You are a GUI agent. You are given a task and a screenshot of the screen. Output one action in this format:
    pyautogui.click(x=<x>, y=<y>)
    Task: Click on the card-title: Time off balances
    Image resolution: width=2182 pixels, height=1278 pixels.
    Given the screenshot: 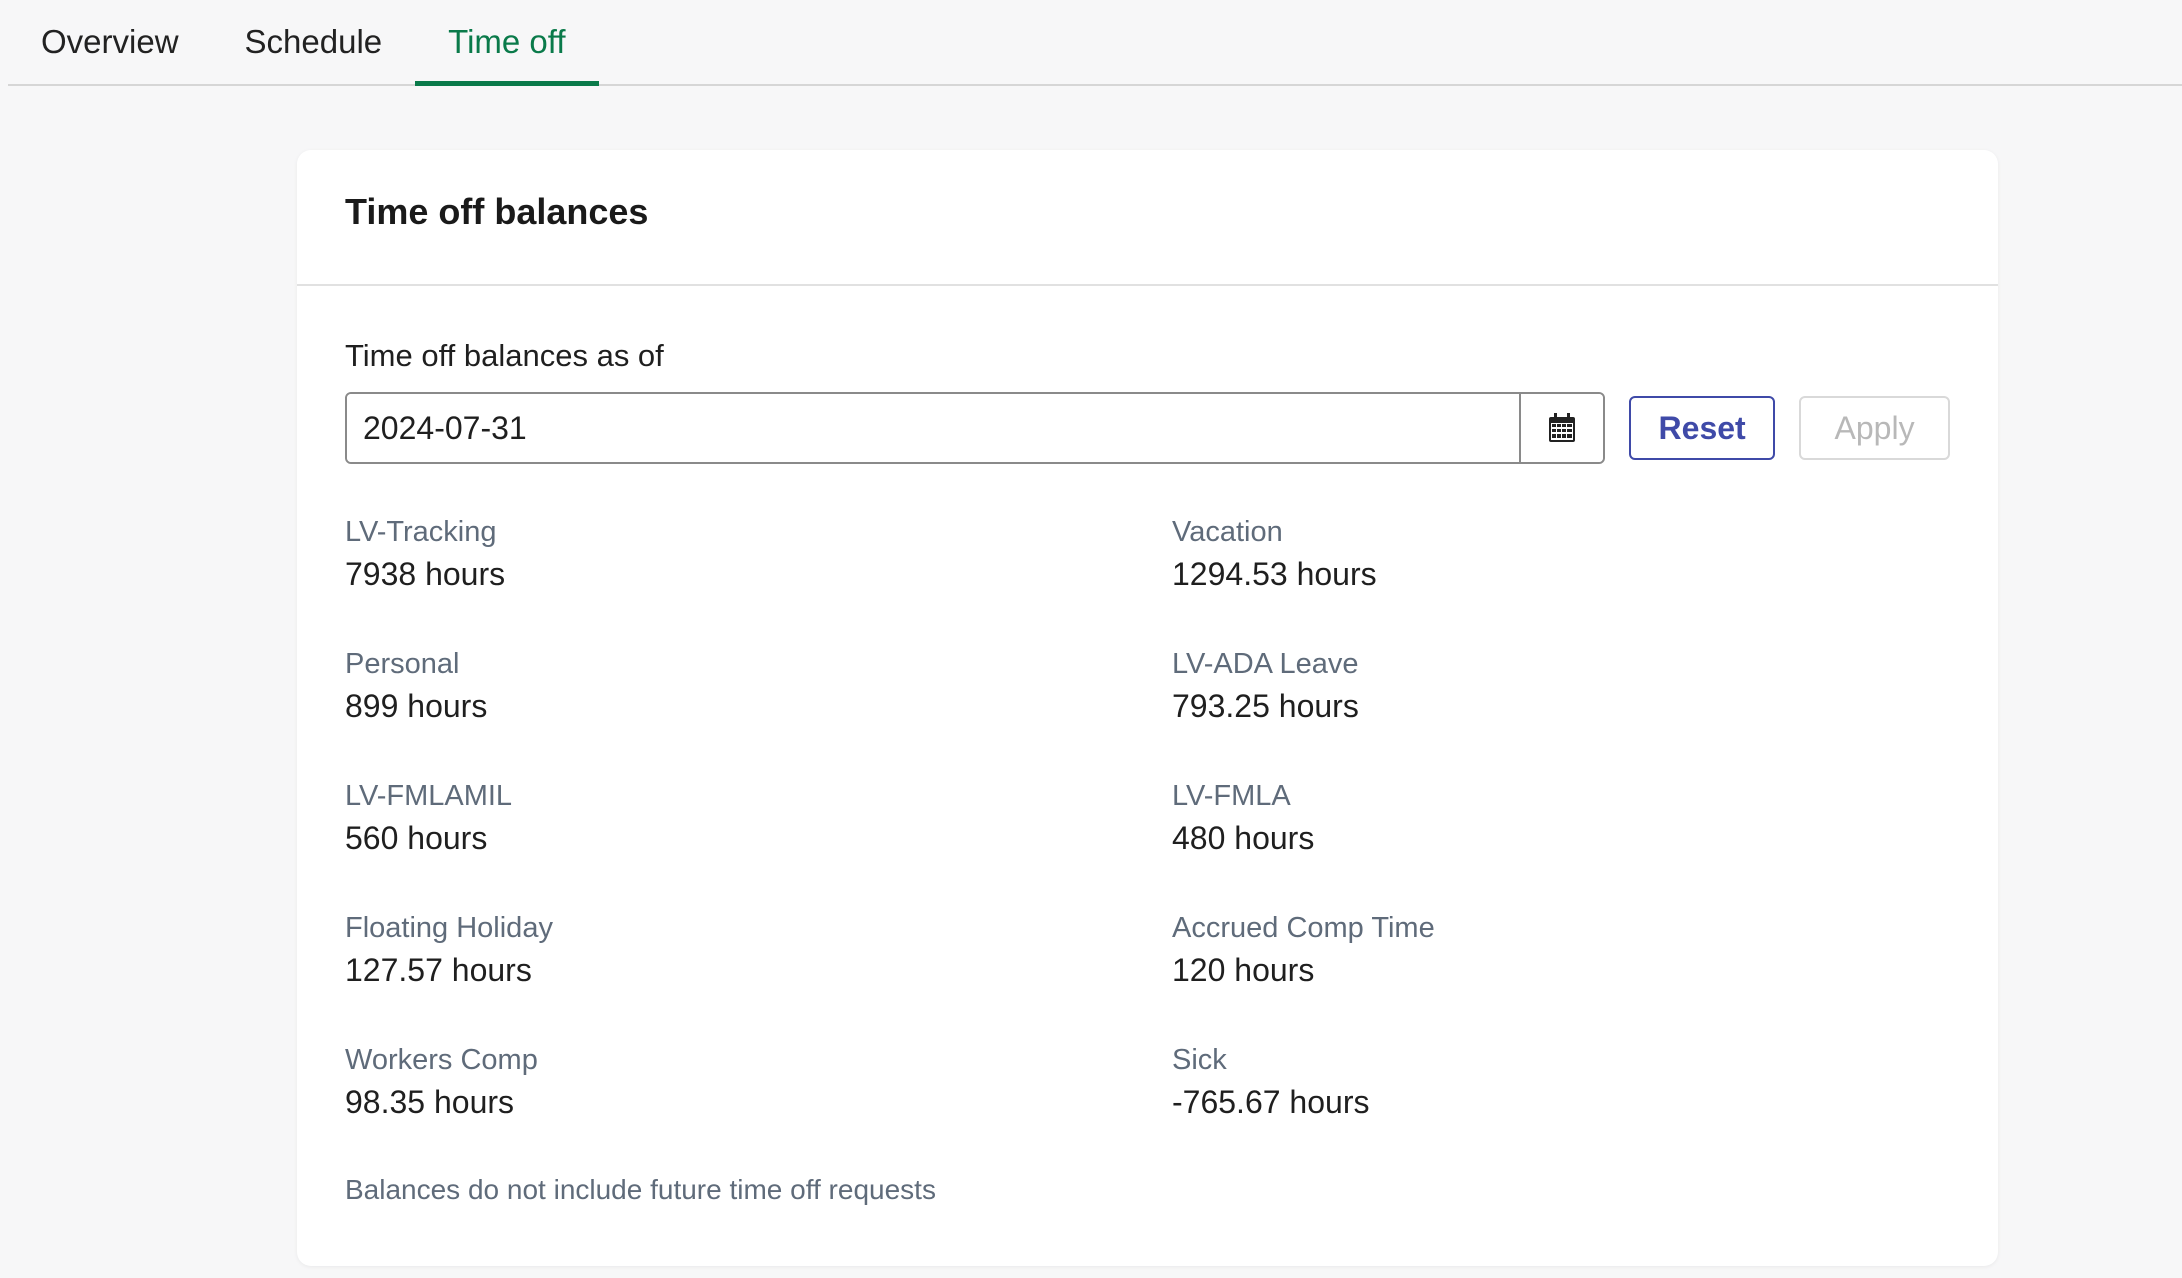 What is the action you would take?
    pyautogui.click(x=497, y=211)
    